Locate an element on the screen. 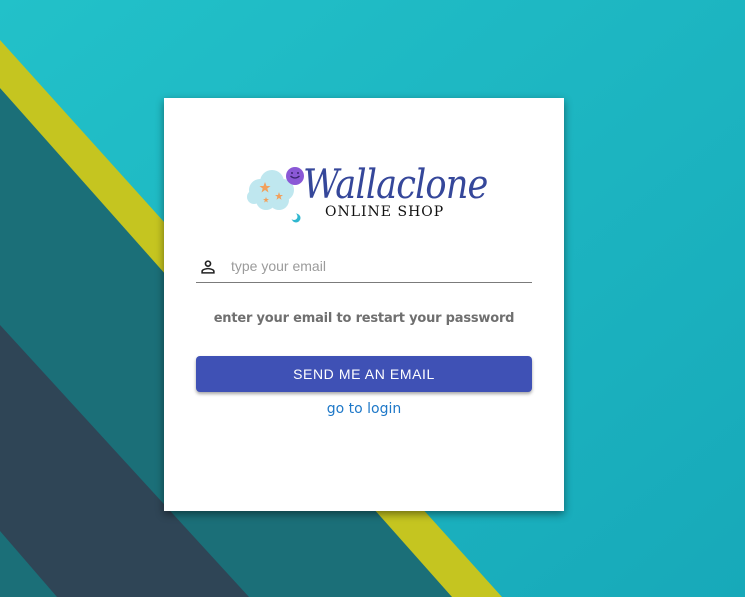  go-to-login-link: go to login is located at coordinates (364, 409).